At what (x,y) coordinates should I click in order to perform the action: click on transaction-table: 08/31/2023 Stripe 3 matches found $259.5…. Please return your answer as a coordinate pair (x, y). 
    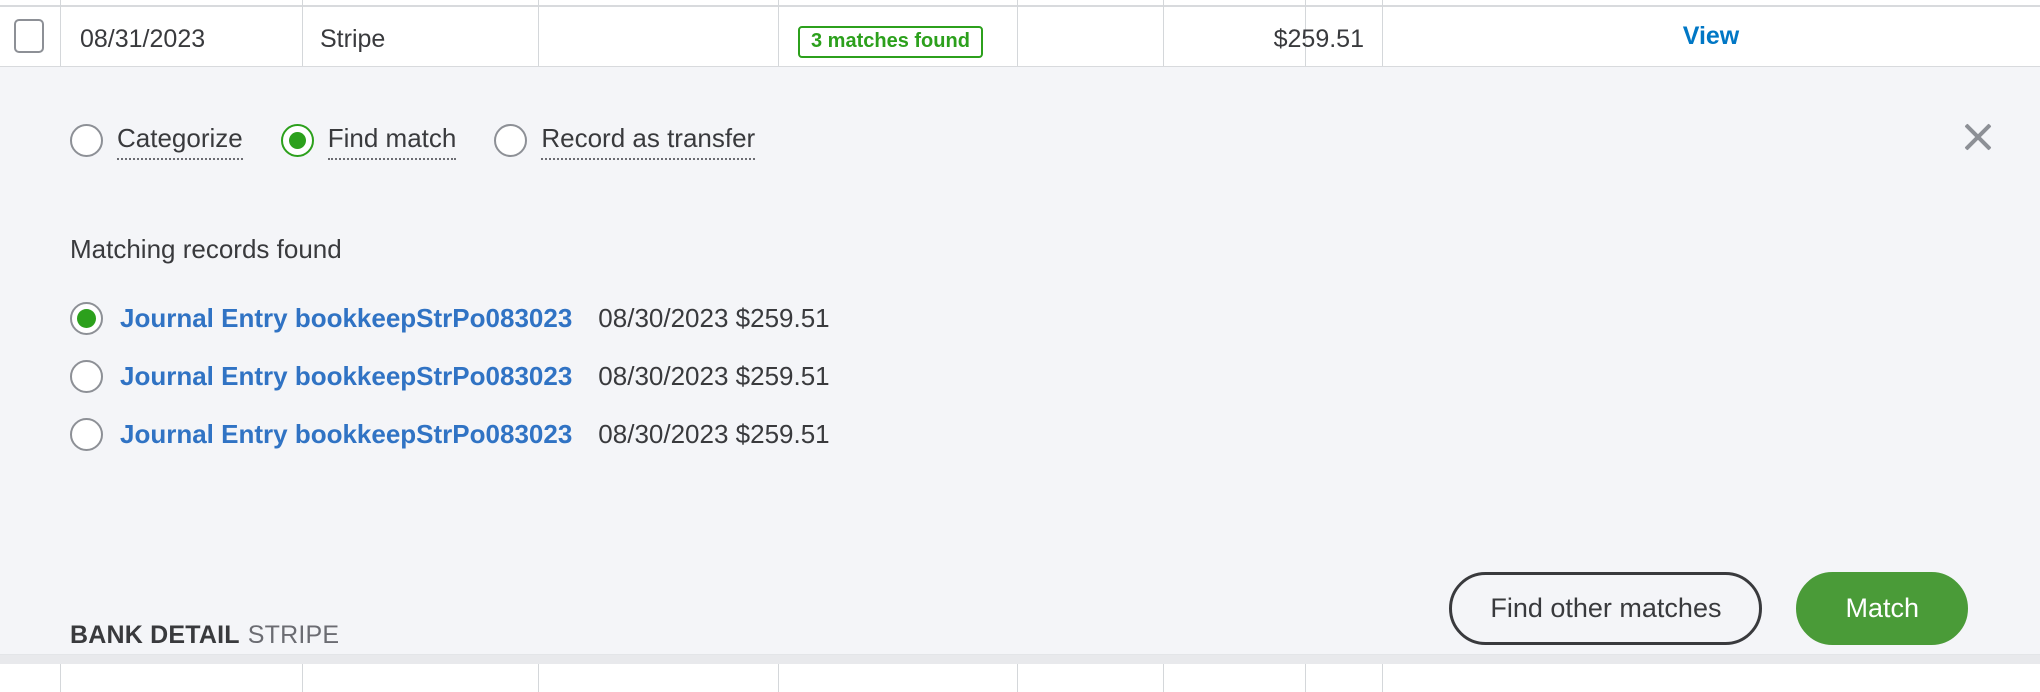
    Looking at the image, I should click on (1020, 35).